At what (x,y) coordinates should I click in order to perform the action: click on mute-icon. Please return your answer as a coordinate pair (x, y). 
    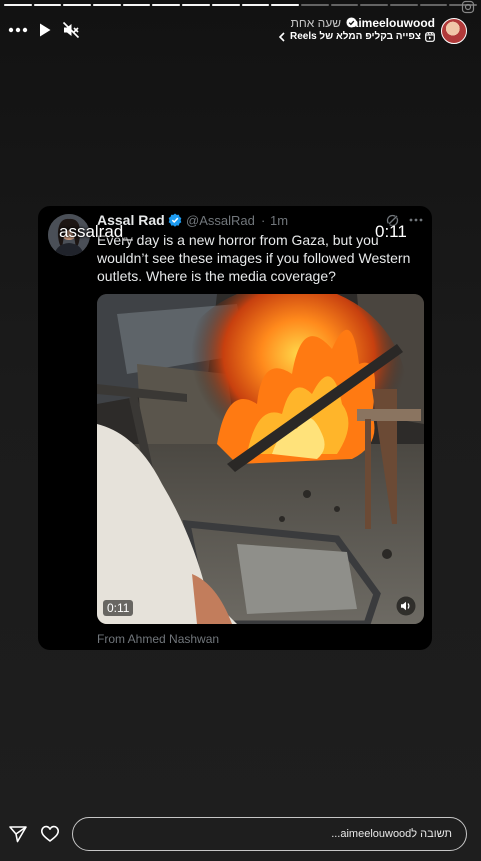
    Looking at the image, I should click on (71, 30).